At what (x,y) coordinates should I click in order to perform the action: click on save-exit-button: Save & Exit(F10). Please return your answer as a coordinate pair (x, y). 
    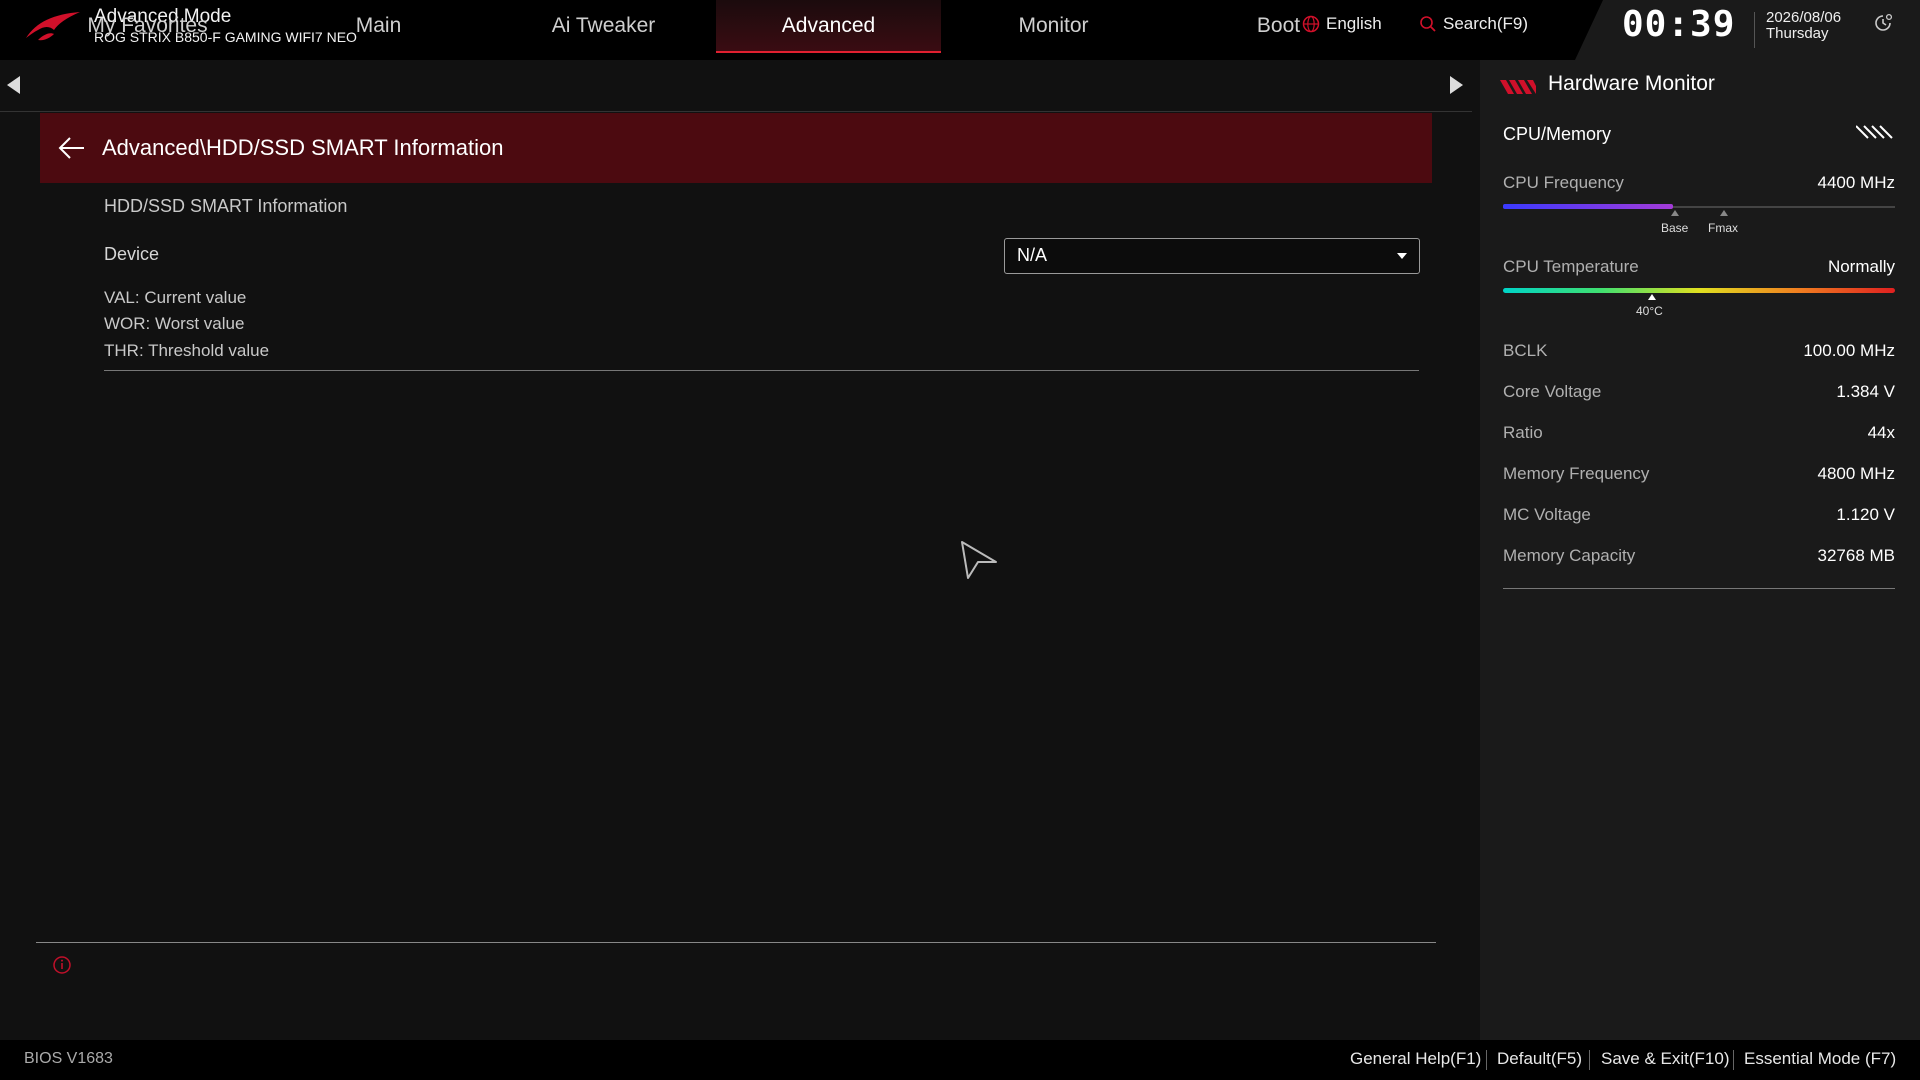
    Looking at the image, I should click on (1665, 1059).